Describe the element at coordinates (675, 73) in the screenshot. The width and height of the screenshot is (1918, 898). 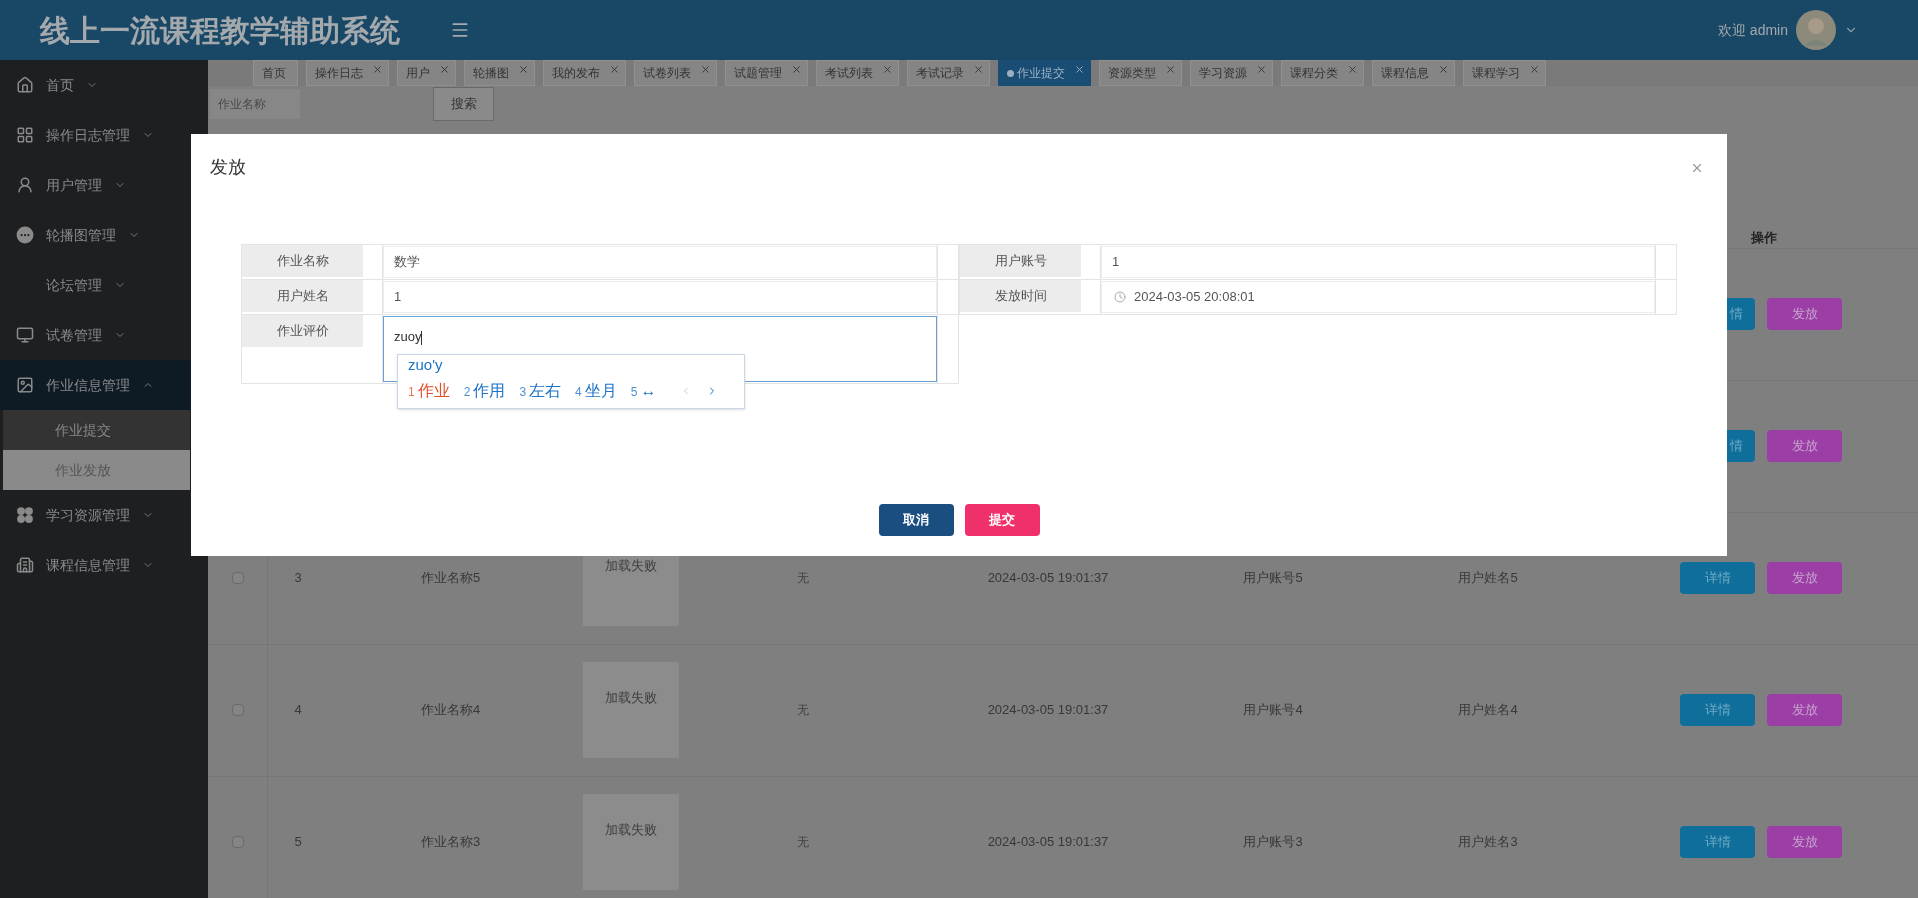
I see `tab: 试卷列表` at that location.